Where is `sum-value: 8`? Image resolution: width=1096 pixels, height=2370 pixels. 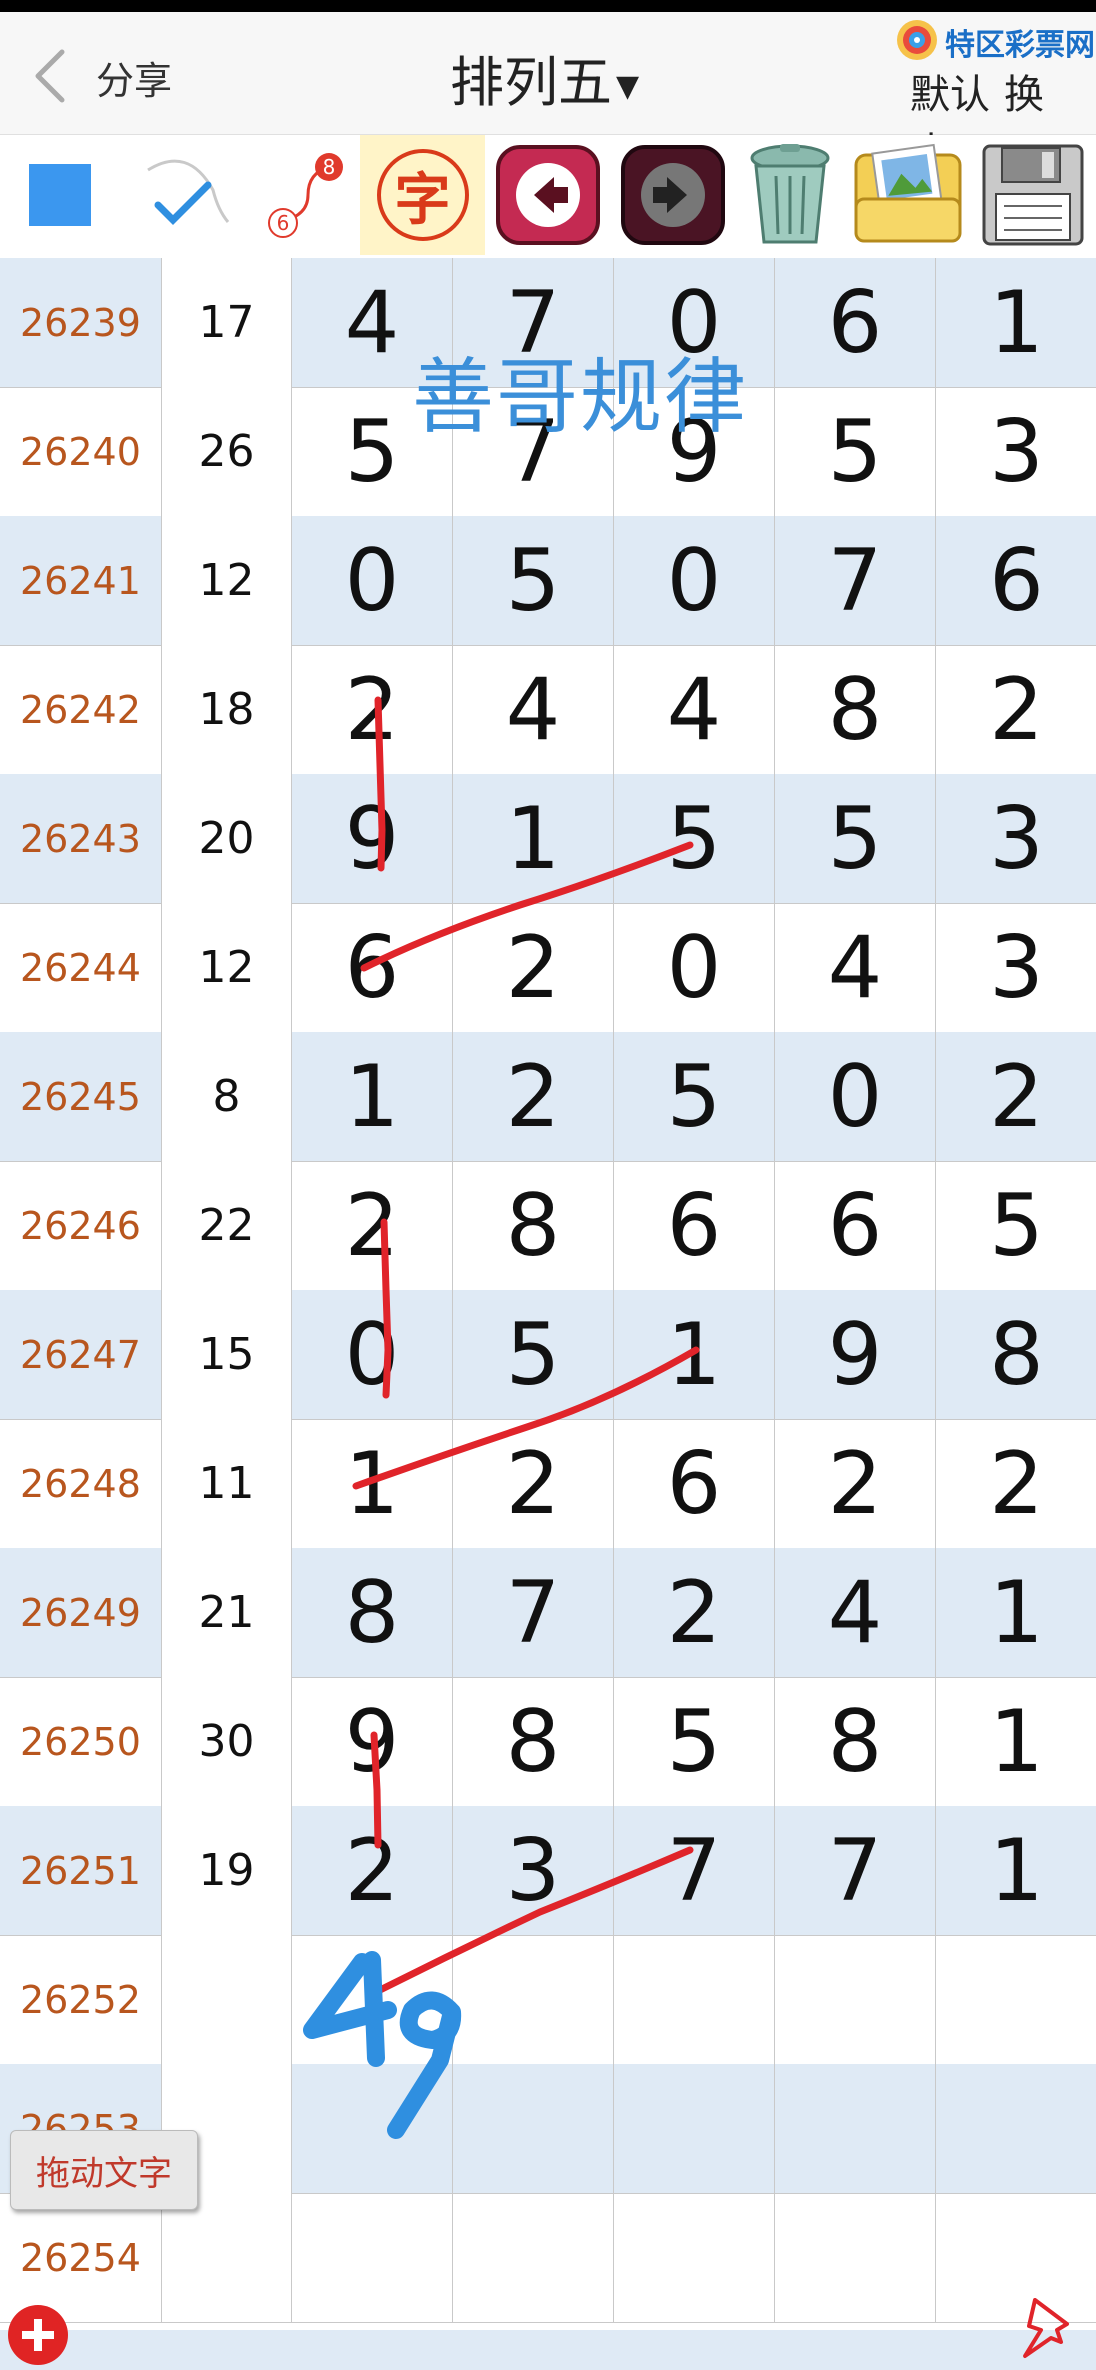
sum-value: 8 is located at coordinates (227, 1096).